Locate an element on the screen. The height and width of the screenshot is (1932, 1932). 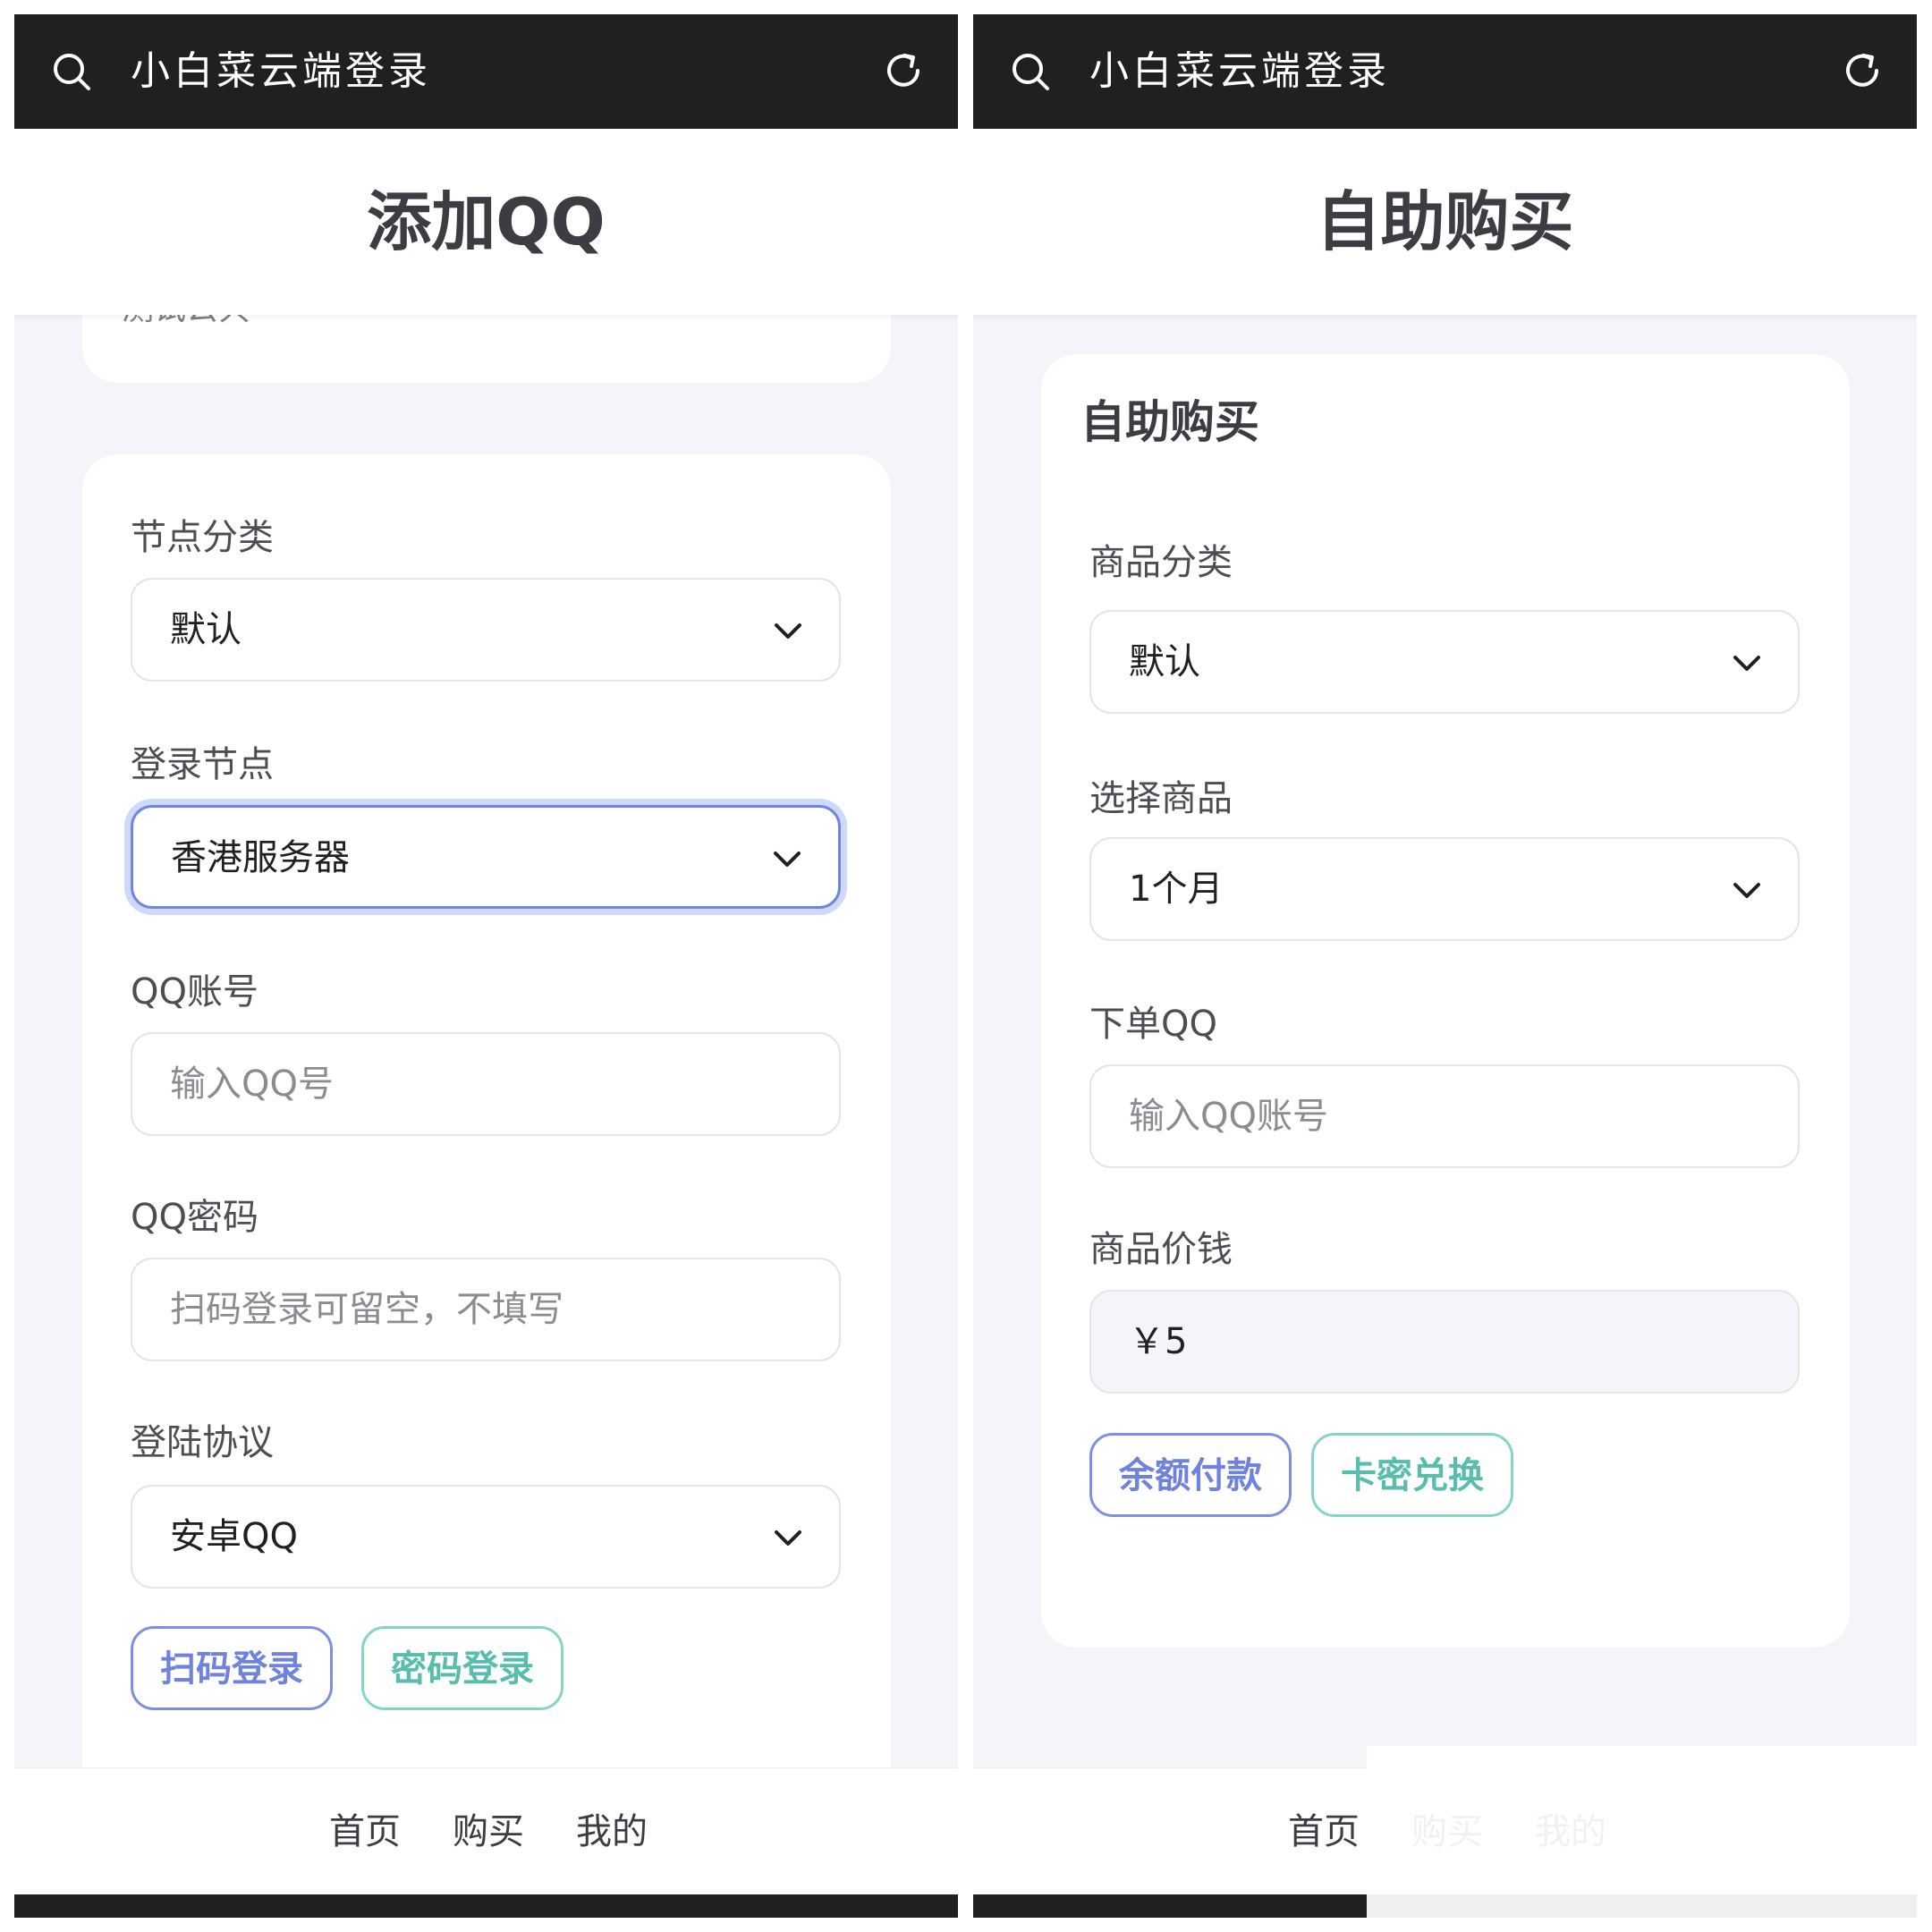
product-category-label: 商品分类 is located at coordinates (1161, 562).